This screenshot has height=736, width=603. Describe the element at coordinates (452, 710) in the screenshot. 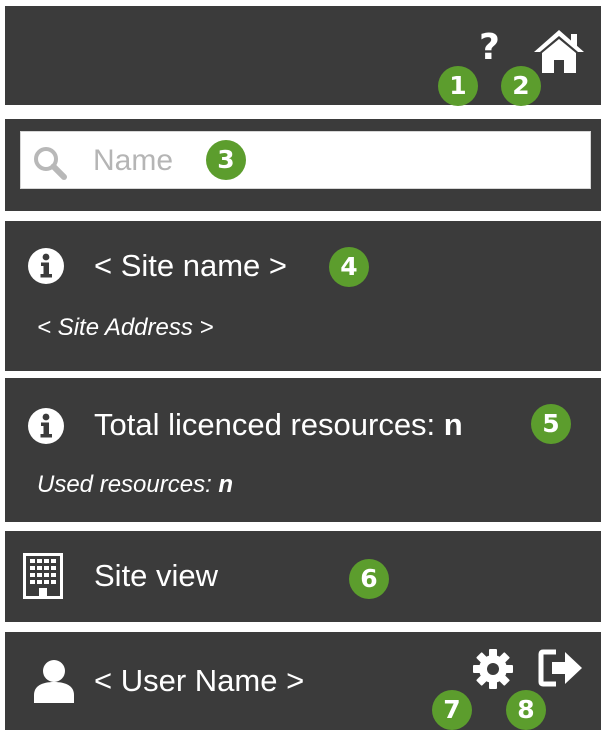

I see `callout-badge-settings: 7` at that location.